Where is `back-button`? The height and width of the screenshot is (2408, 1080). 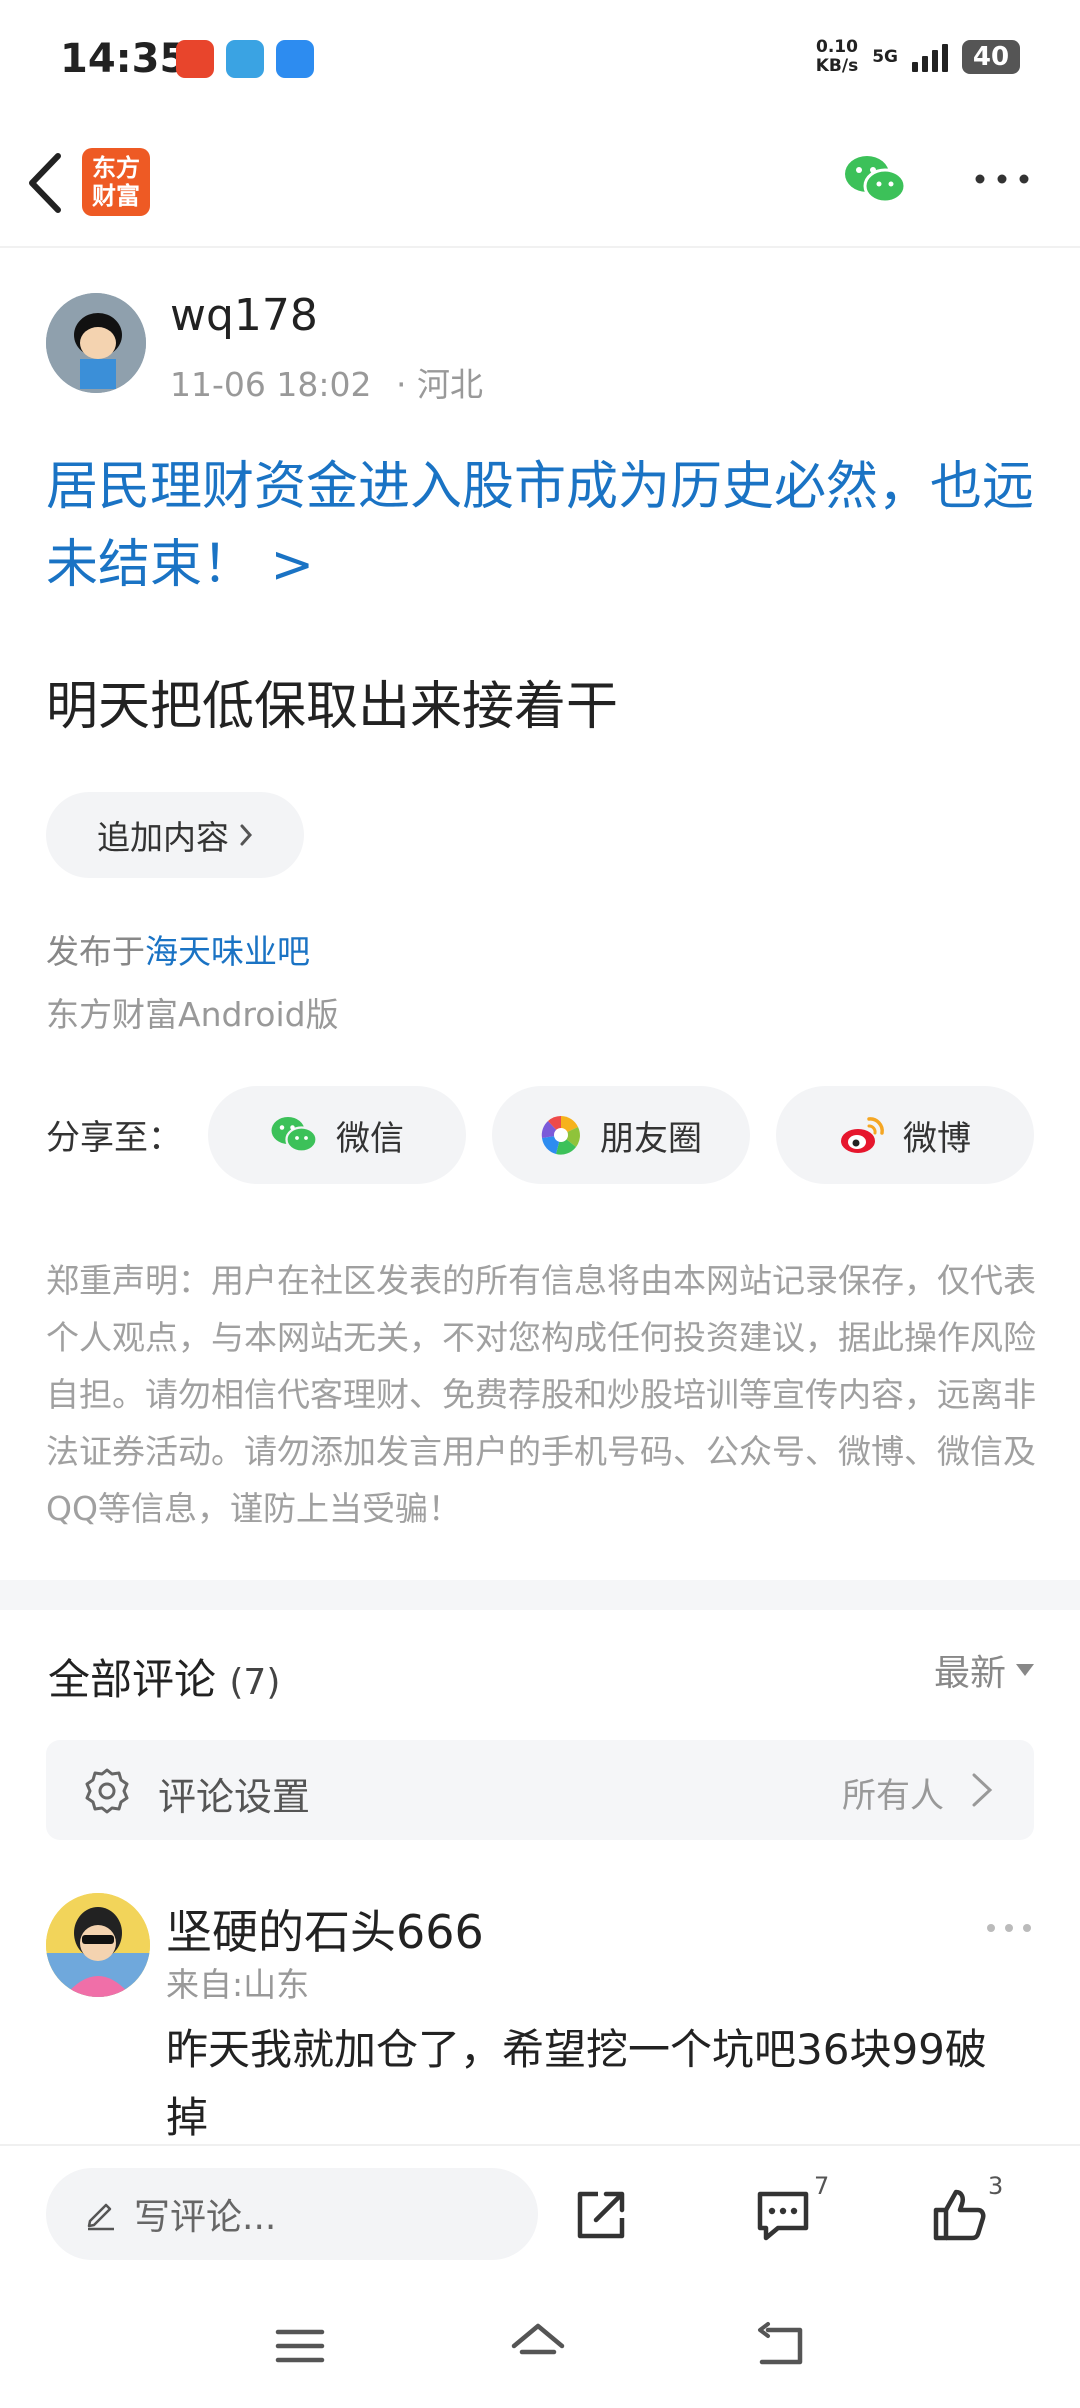 back-button is located at coordinates (47, 183).